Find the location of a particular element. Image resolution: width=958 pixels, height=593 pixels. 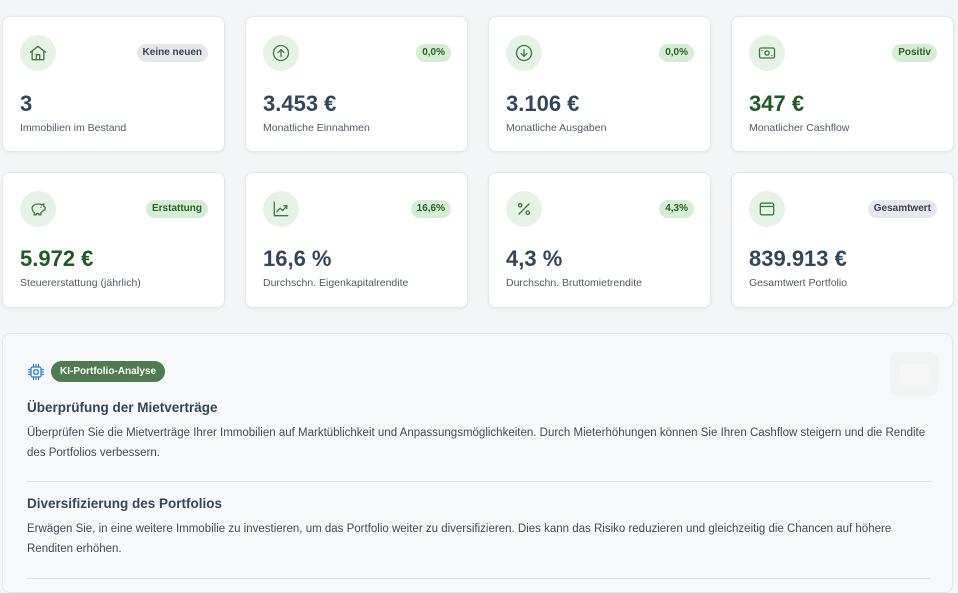

analysis-header: KI-Portfolio-Analyse is located at coordinates (96, 371).